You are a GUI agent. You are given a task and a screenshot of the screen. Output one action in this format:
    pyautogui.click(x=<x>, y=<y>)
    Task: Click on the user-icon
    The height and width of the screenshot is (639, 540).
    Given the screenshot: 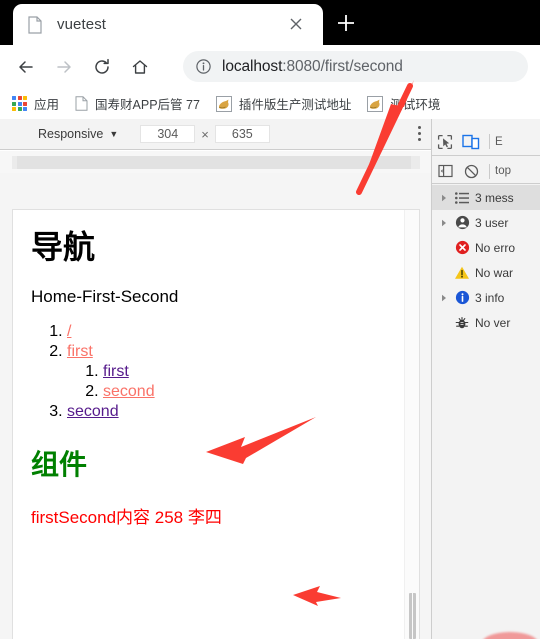 What is the action you would take?
    pyautogui.click(x=462, y=222)
    